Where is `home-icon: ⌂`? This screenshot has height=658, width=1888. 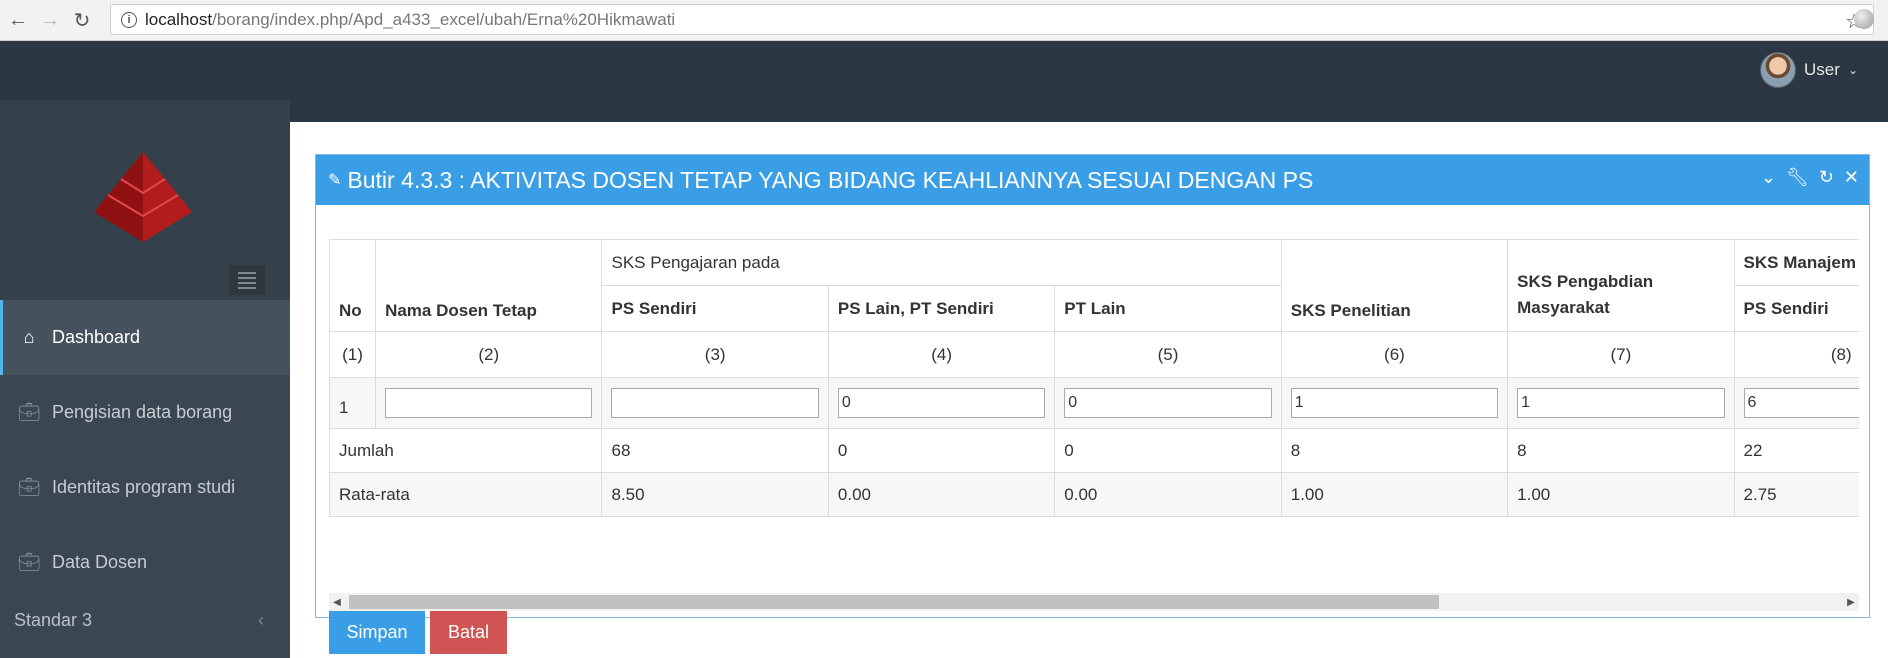
home-icon: ⌂ is located at coordinates (29, 337).